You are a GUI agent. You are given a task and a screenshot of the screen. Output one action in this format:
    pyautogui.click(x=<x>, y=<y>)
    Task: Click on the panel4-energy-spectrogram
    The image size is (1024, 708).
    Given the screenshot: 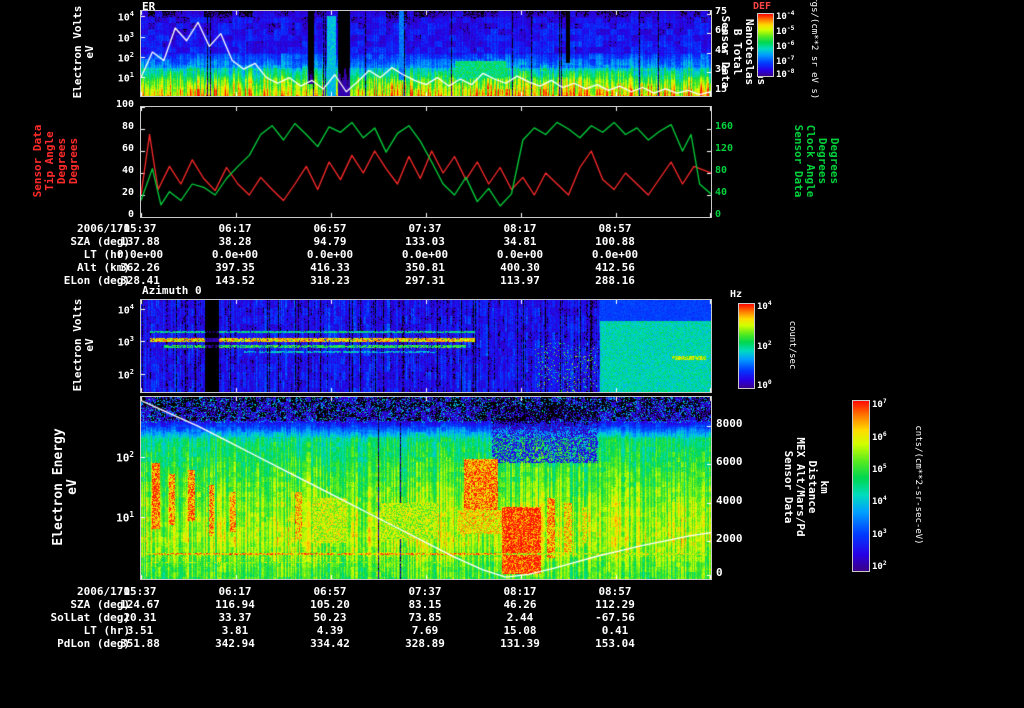 What is the action you would take?
    pyautogui.click(x=426, y=488)
    